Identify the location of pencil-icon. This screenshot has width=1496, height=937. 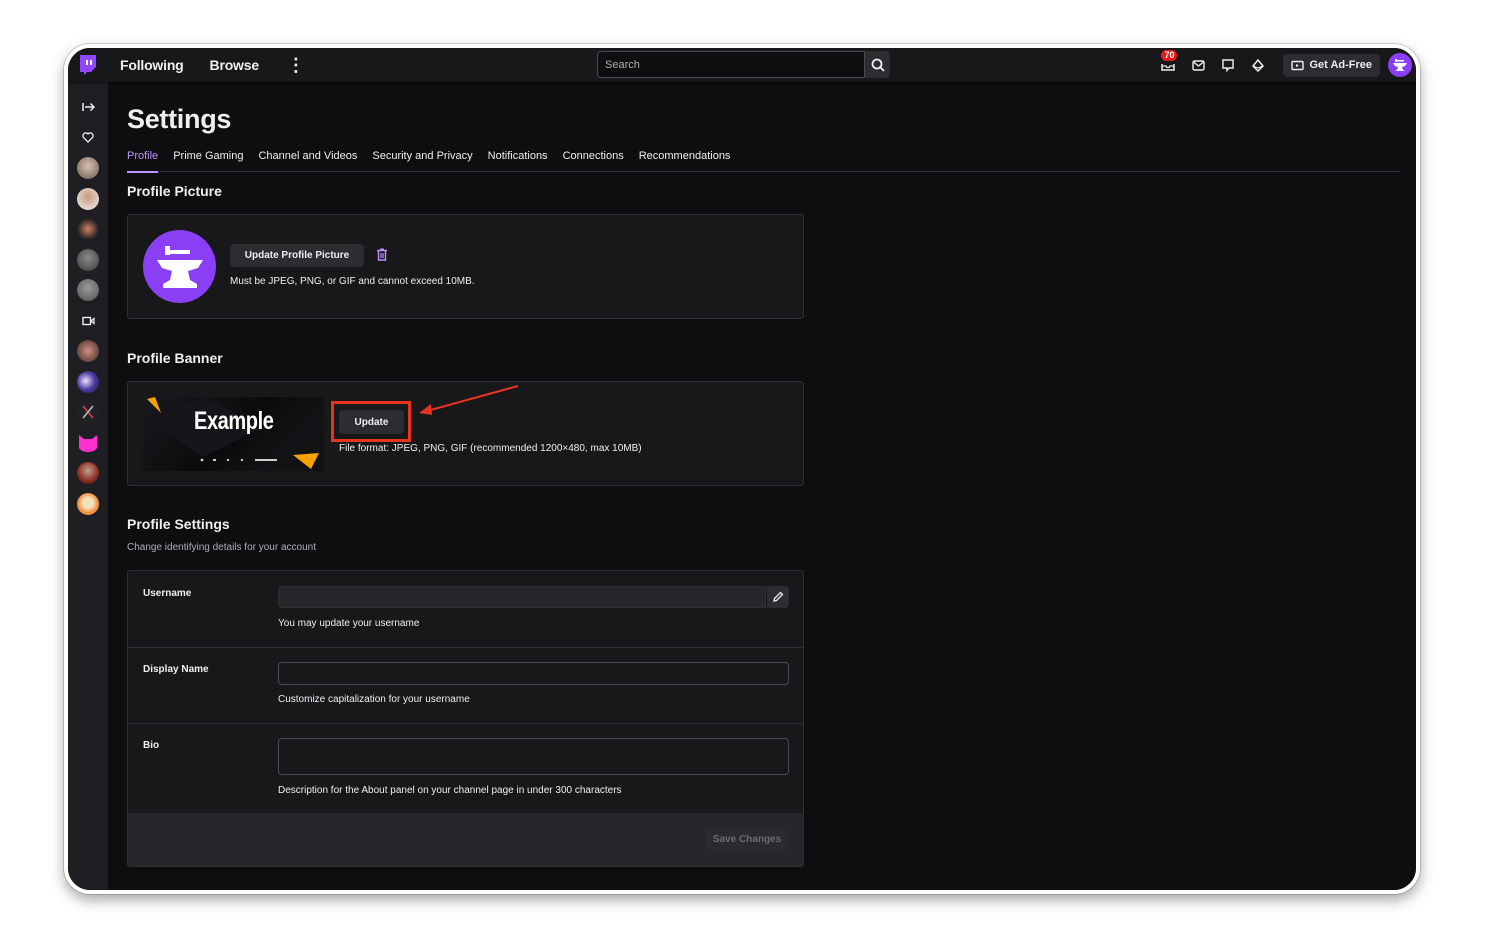
(778, 596).